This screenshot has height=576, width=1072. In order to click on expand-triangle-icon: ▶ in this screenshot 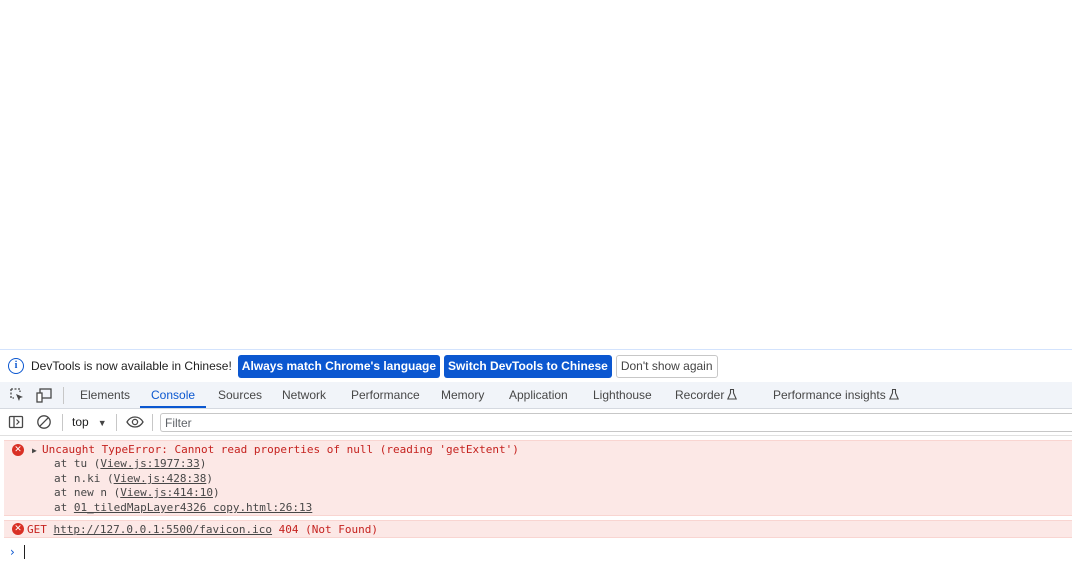, I will do `click(34, 450)`.